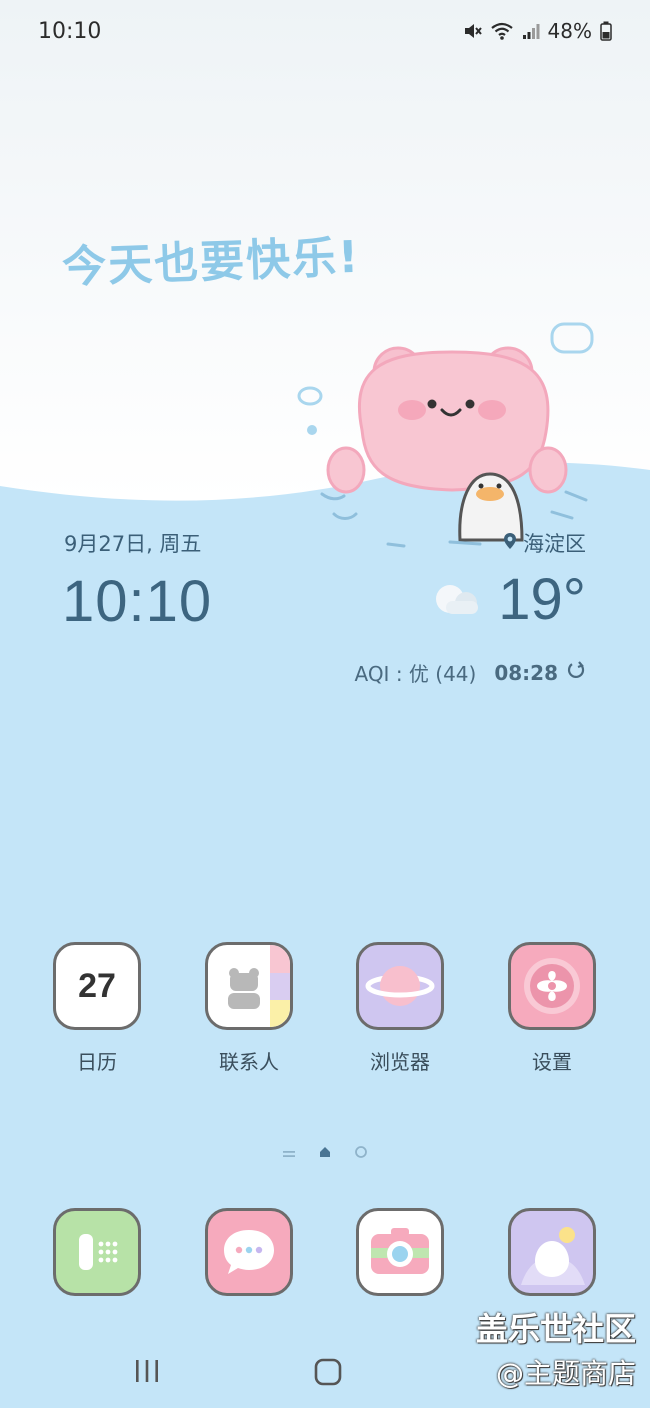  I want to click on home-page-icon, so click(325, 1153).